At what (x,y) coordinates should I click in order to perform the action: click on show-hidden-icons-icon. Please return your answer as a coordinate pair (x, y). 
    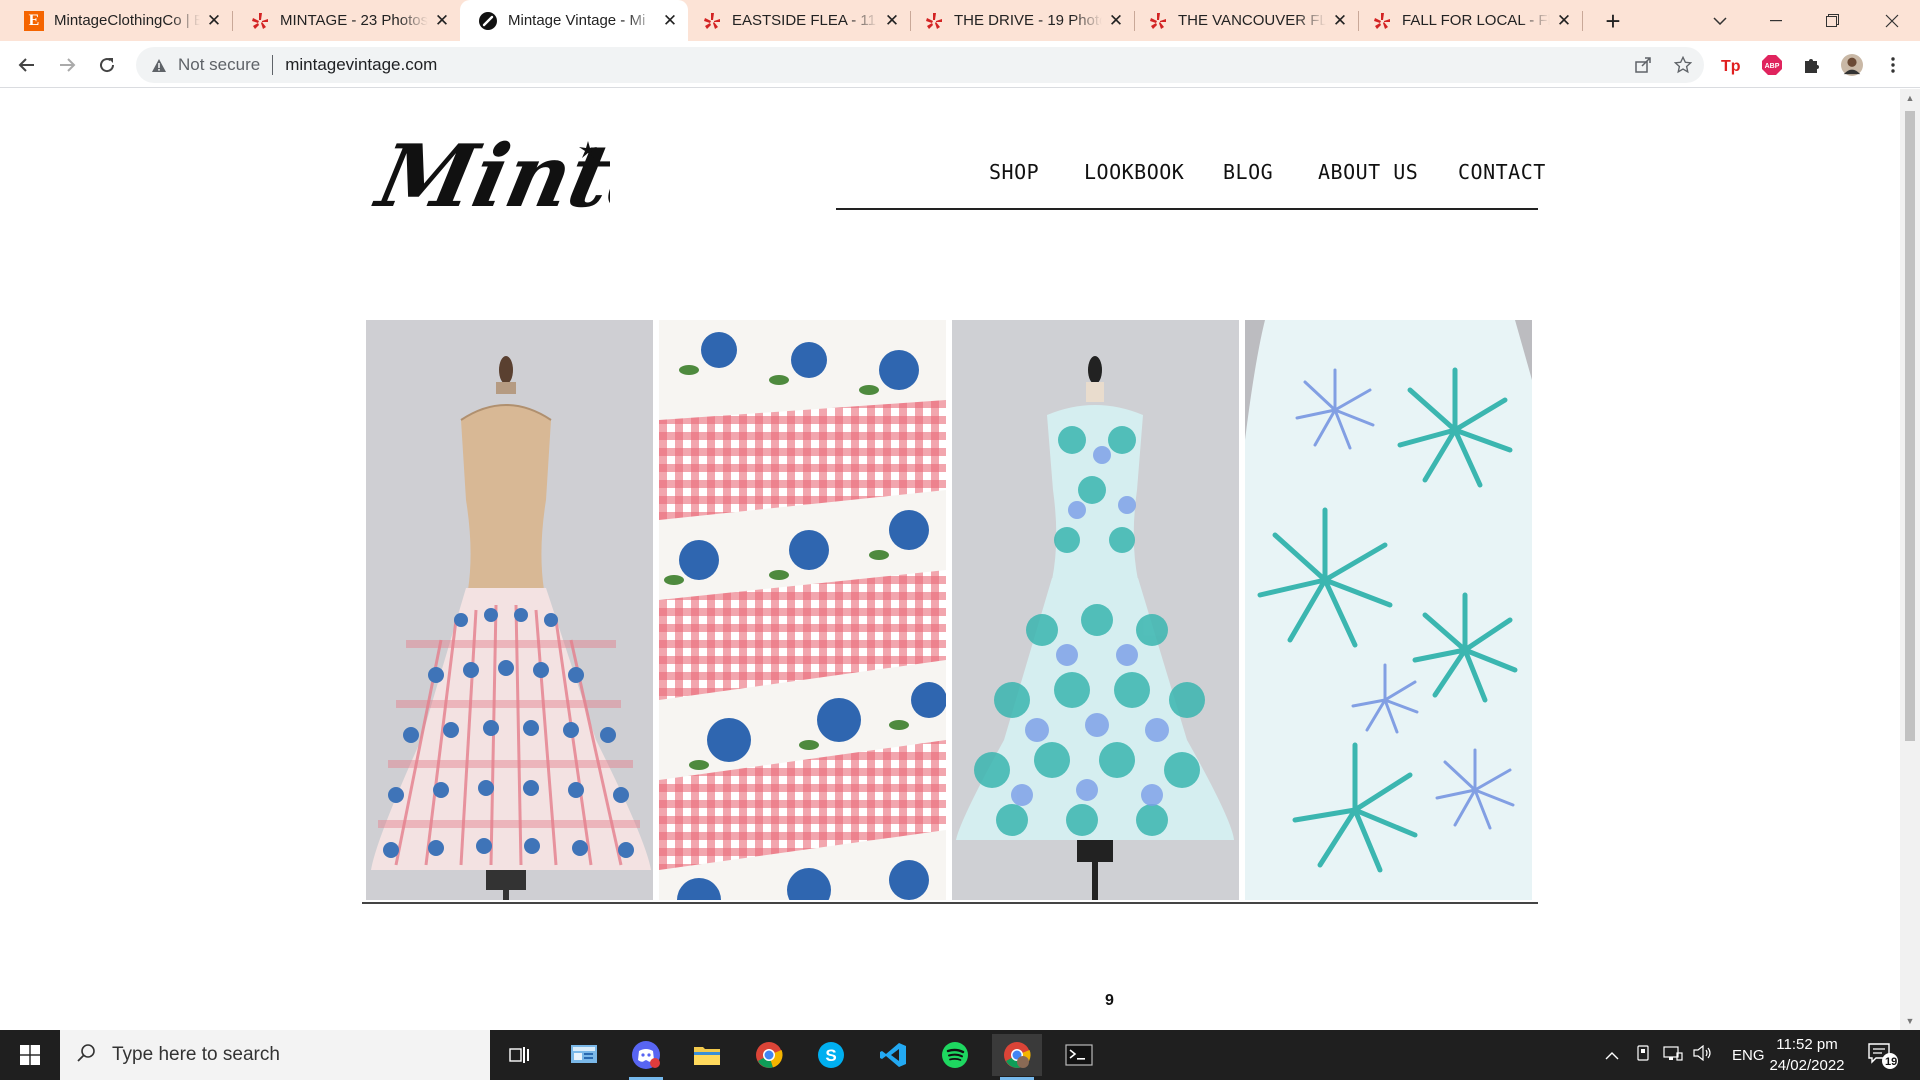
    Looking at the image, I should click on (1612, 1055).